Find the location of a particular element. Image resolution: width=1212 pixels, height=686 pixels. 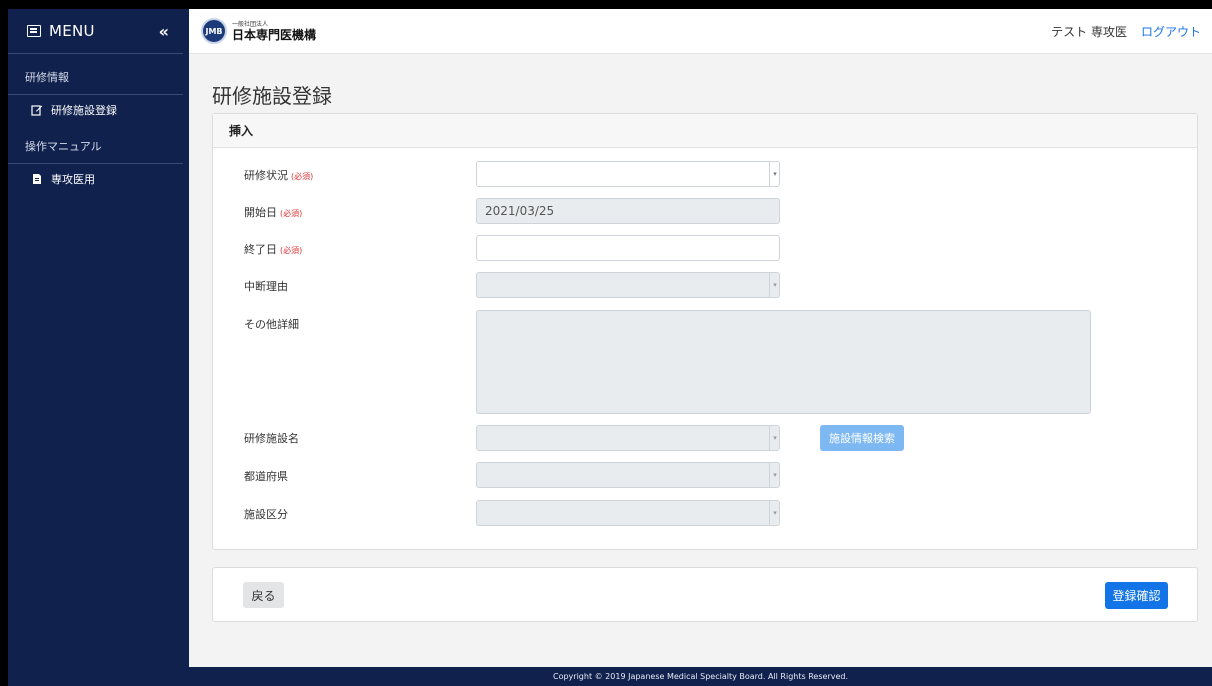

end-date-label: 終了日 (必須) is located at coordinates (273, 249).